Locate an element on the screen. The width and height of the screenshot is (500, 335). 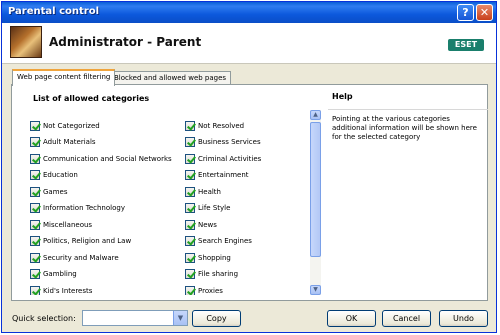
header-banner: Administrator - Parent ESET is located at coordinates (249, 43).